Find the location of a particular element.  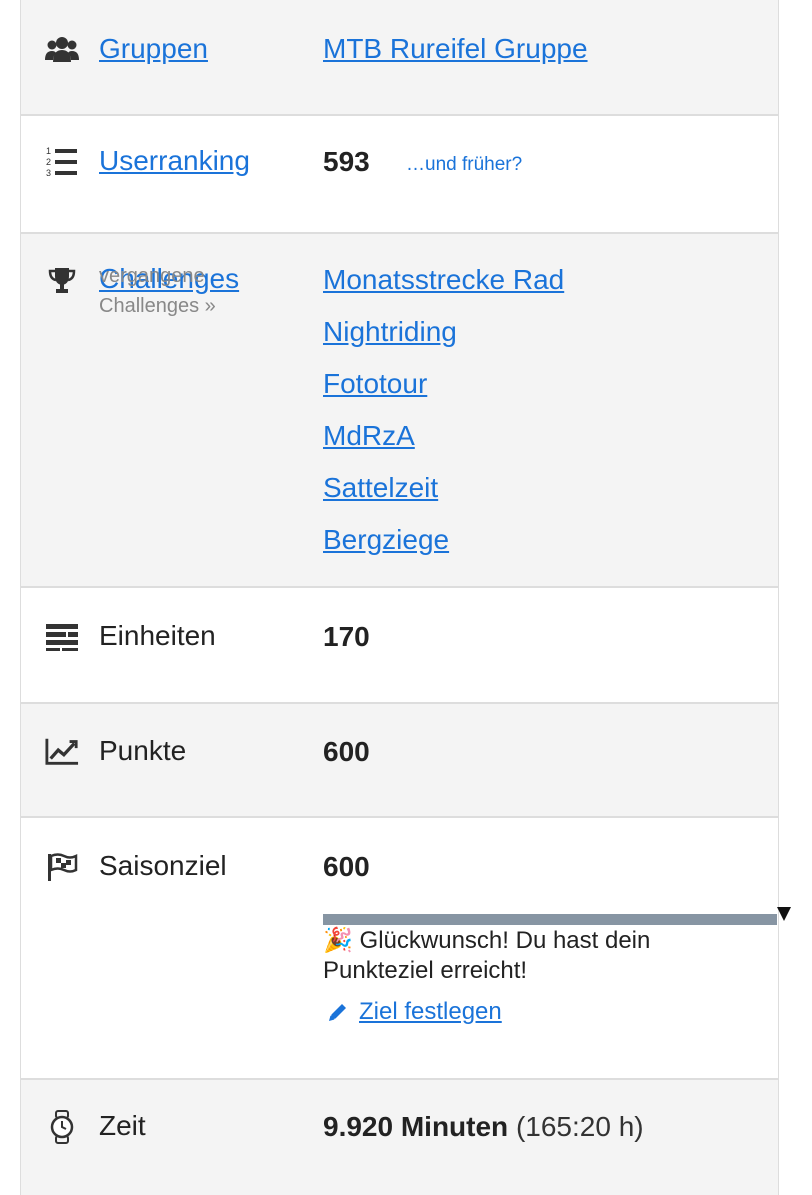

gruppen-link: Gruppen is located at coordinates (153, 49).